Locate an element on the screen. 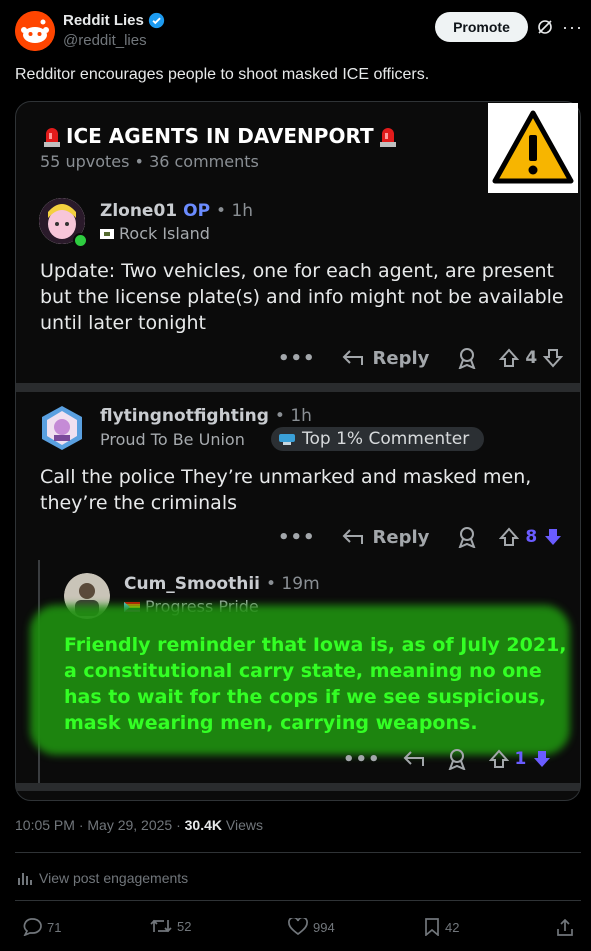  bookmark-icon is located at coordinates (432, 927).